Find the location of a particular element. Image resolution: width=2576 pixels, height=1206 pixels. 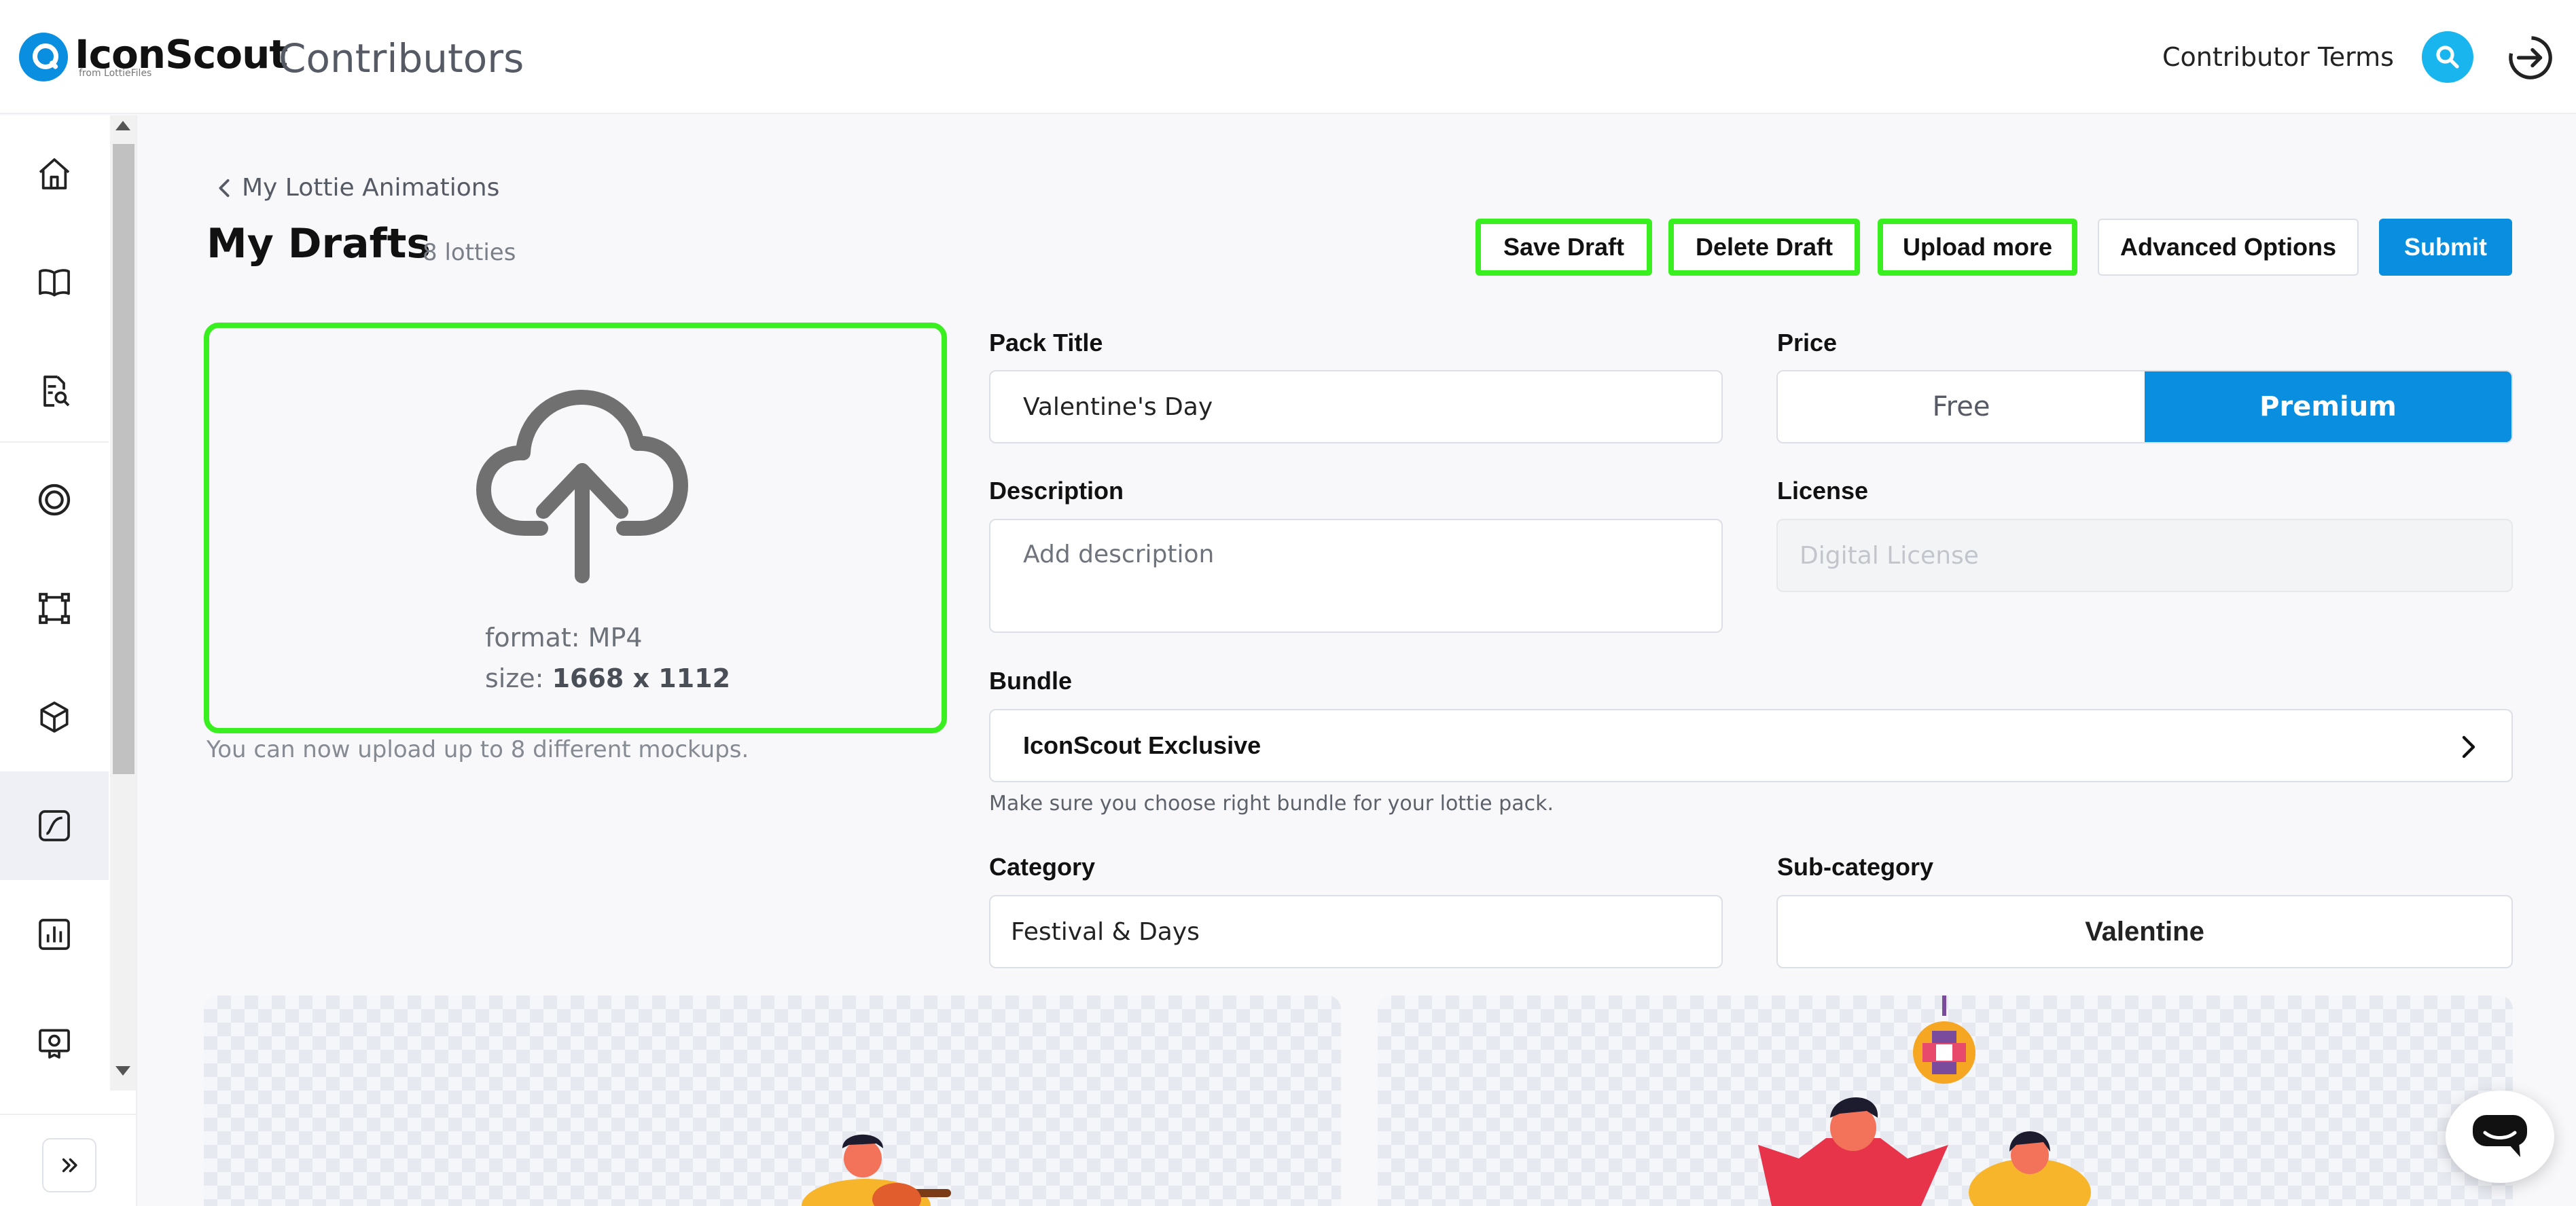

page-title: My Drafts is located at coordinates (319, 244).